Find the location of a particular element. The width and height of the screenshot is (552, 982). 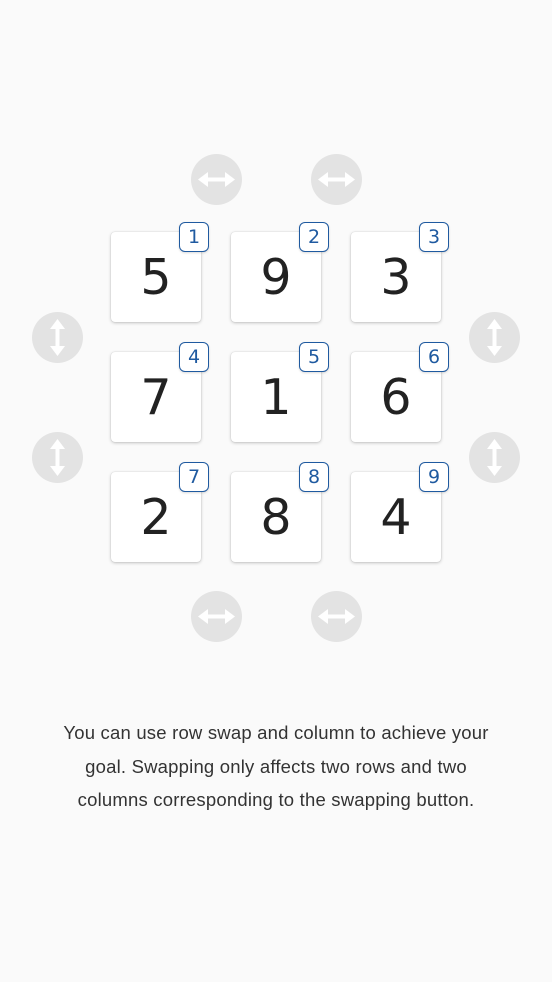

tile: 9 2 is located at coordinates (280, 272).